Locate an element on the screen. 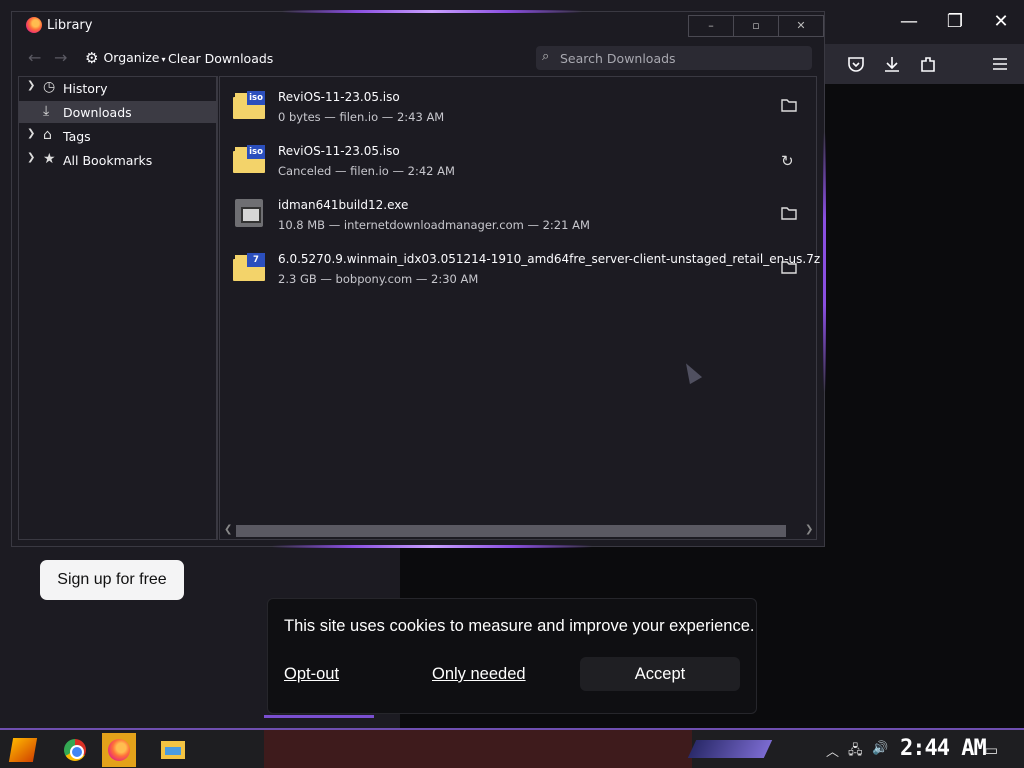 Image resolution: width=1024 pixels, height=768 pixels. gear-icon: ⚙ is located at coordinates (92, 58).